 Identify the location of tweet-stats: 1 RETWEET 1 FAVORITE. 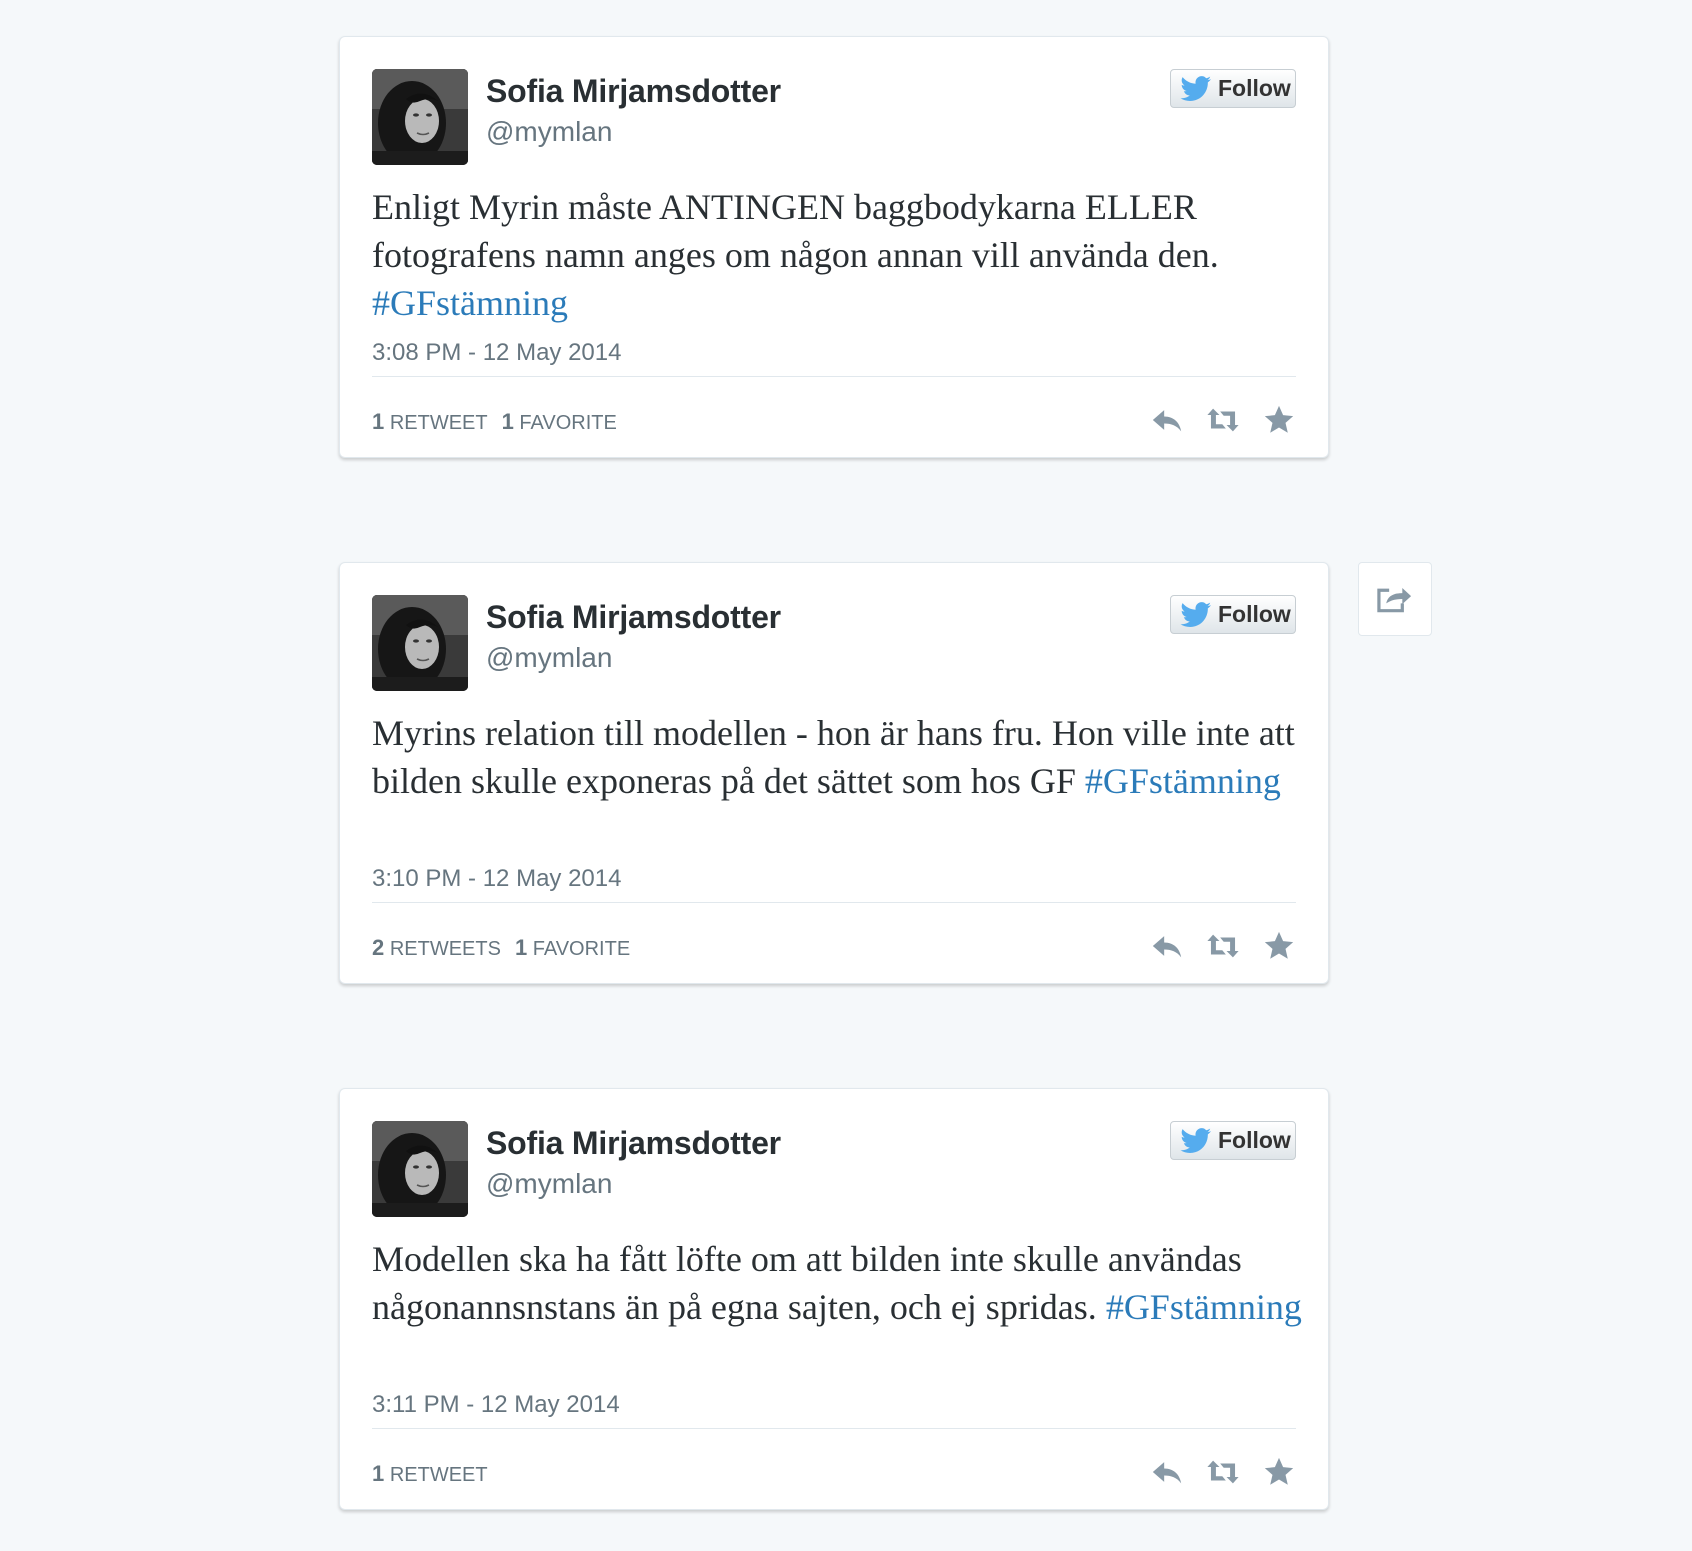
(501, 422).